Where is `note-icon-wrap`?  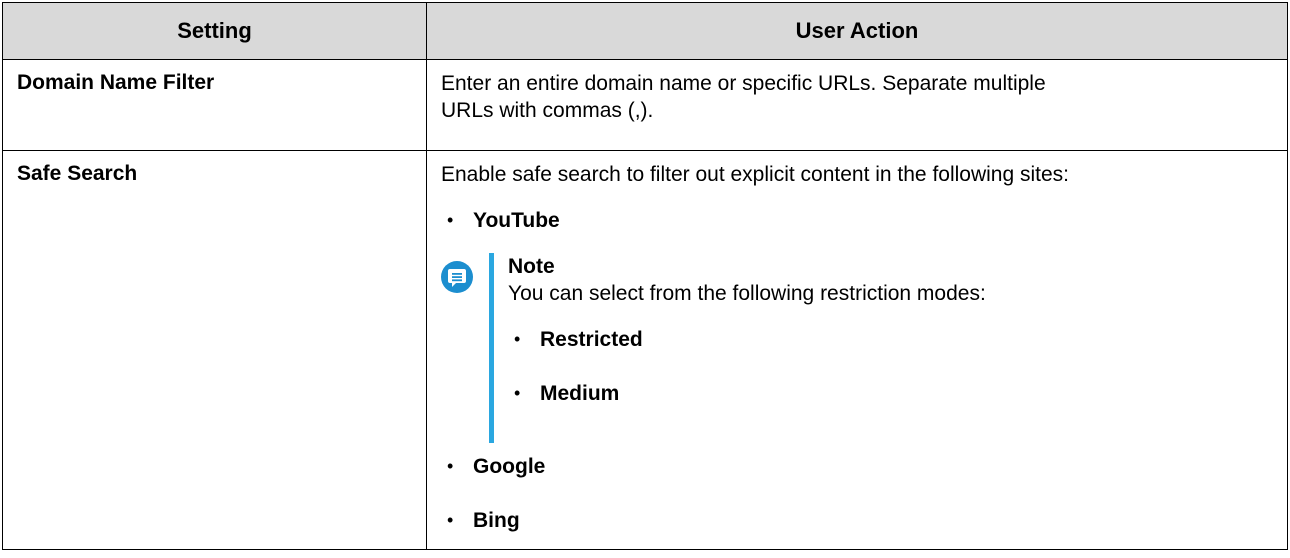
note-icon-wrap is located at coordinates (459, 348).